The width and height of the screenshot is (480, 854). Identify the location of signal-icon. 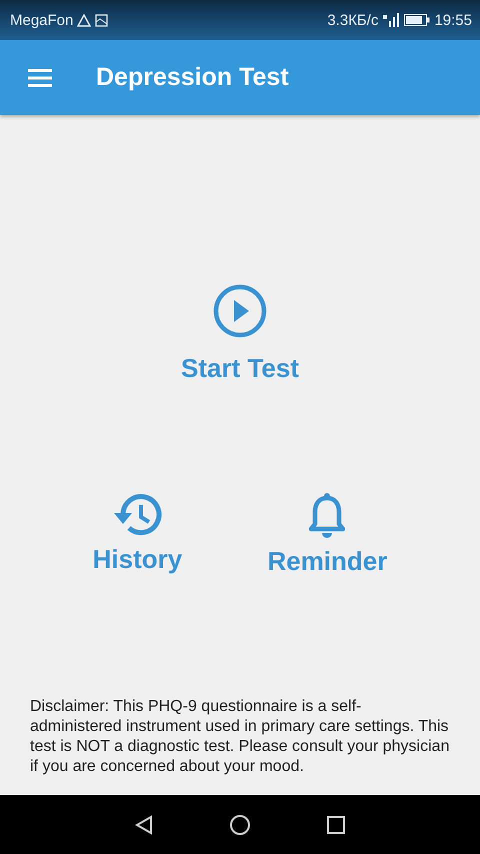
(391, 20).